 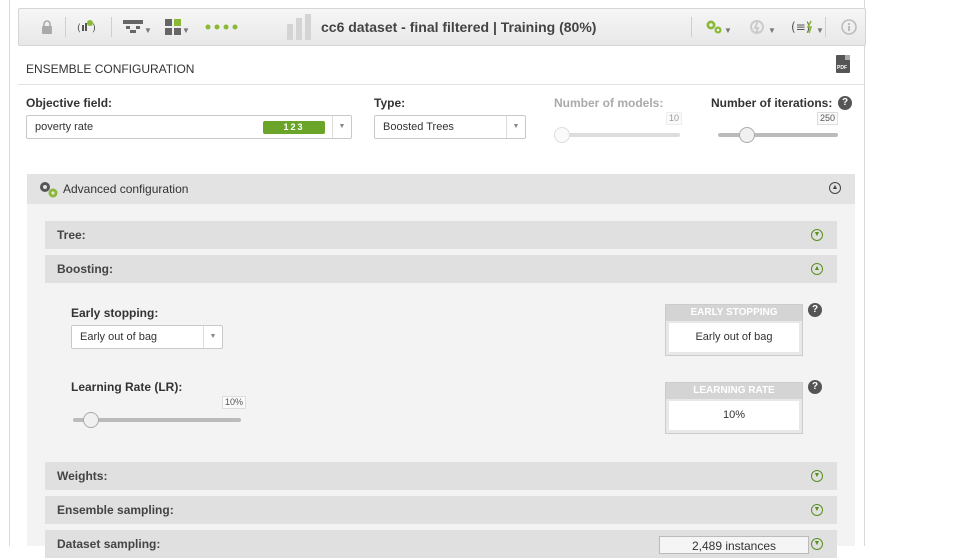 What do you see at coordinates (85, 269) in the screenshot?
I see `boosting-section-title: Boosting:` at bounding box center [85, 269].